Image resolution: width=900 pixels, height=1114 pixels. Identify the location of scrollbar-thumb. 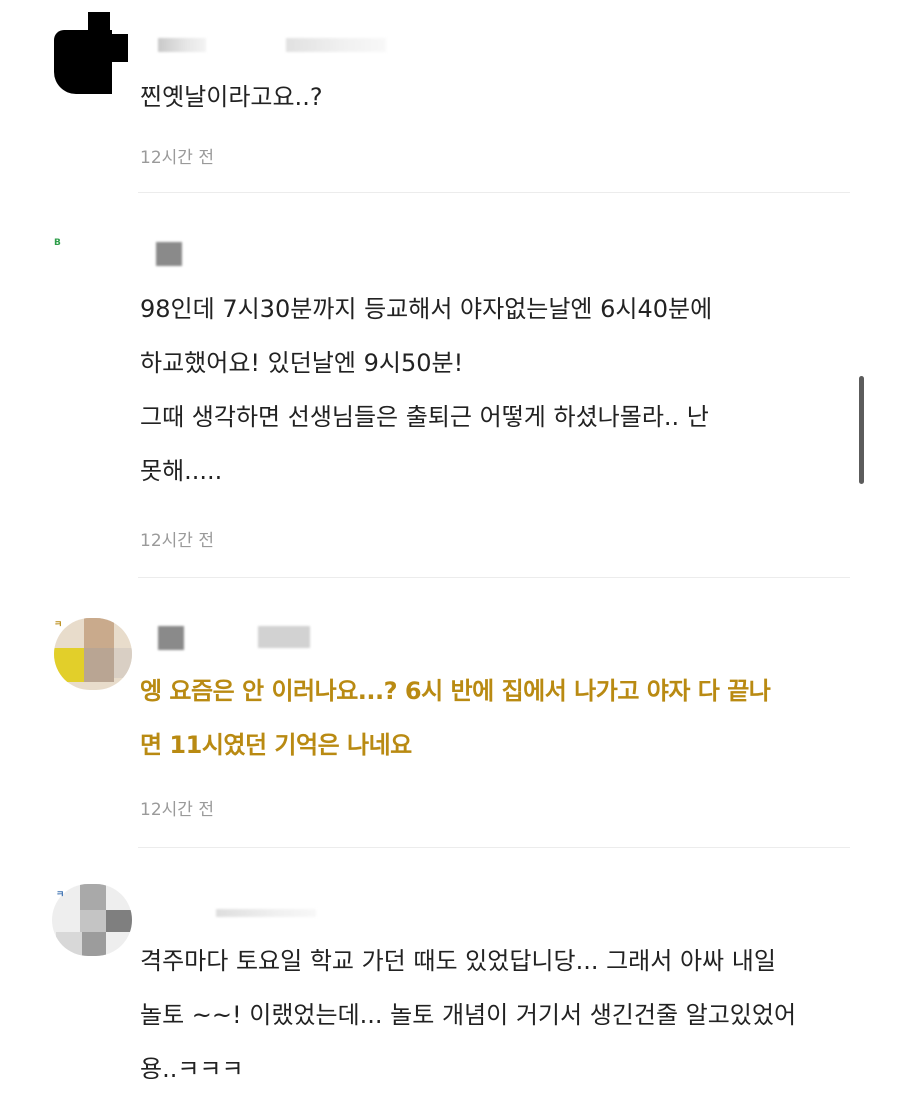
(861, 430).